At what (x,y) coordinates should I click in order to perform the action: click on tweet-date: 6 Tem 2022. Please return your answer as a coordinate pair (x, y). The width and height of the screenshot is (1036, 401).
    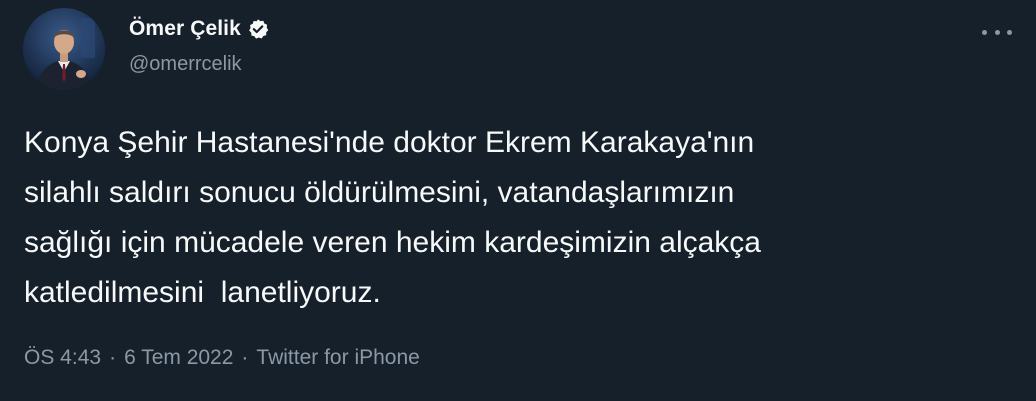
    Looking at the image, I should click on (178, 358).